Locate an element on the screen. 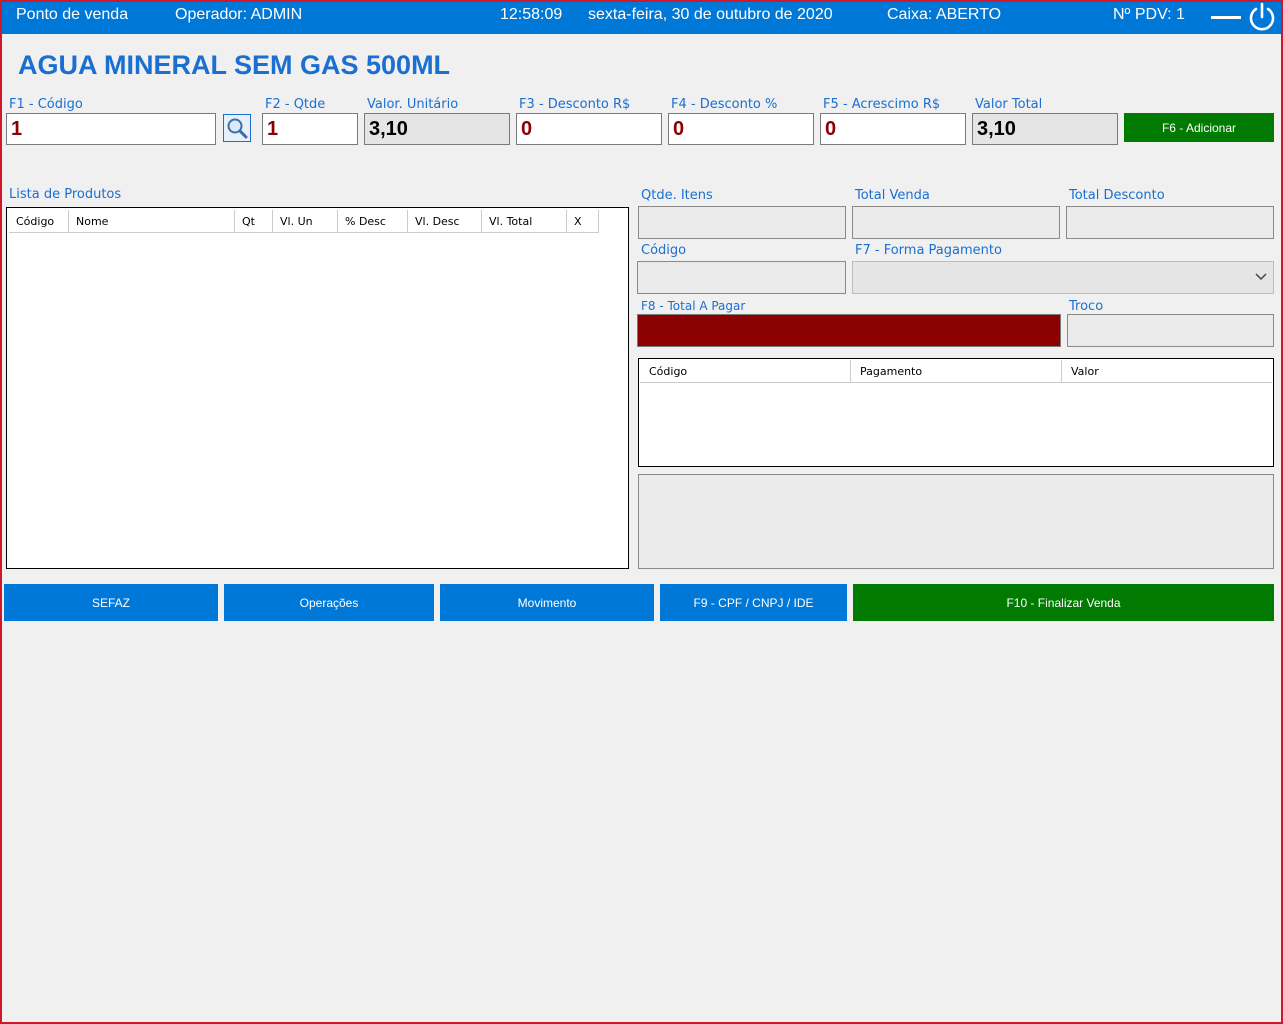 The image size is (1283, 1024). total-value-label: Valor Total is located at coordinates (1009, 104).